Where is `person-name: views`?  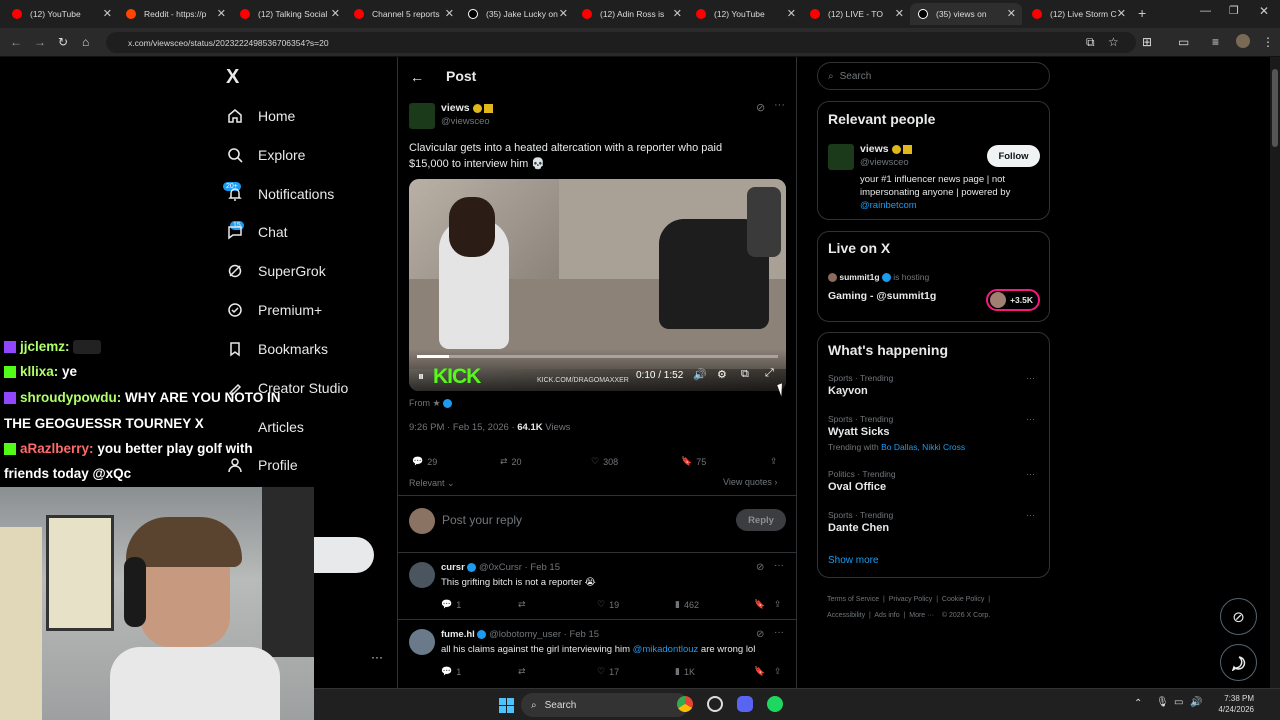
person-name: views is located at coordinates (886, 149).